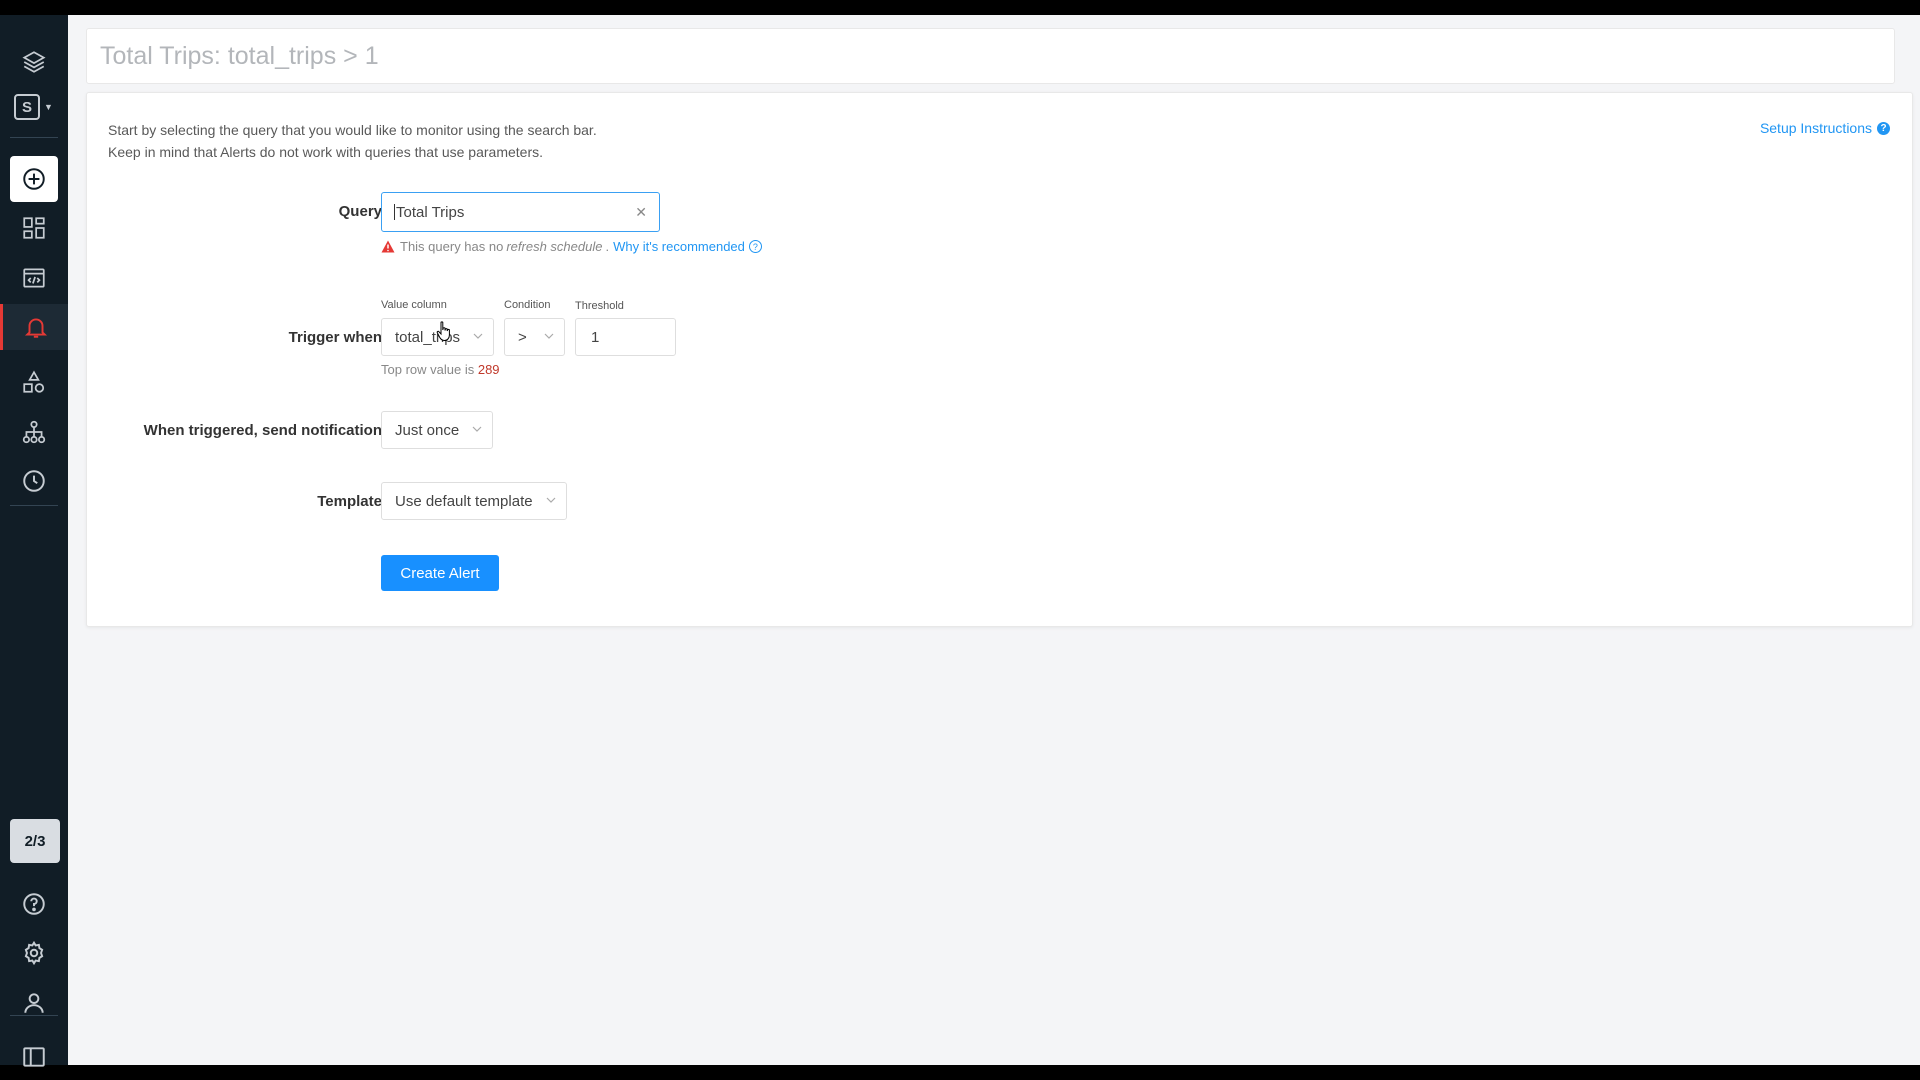 Image resolution: width=1920 pixels, height=1080 pixels. What do you see at coordinates (554, 246) in the screenshot?
I see `warning-emphasis: refresh schedule` at bounding box center [554, 246].